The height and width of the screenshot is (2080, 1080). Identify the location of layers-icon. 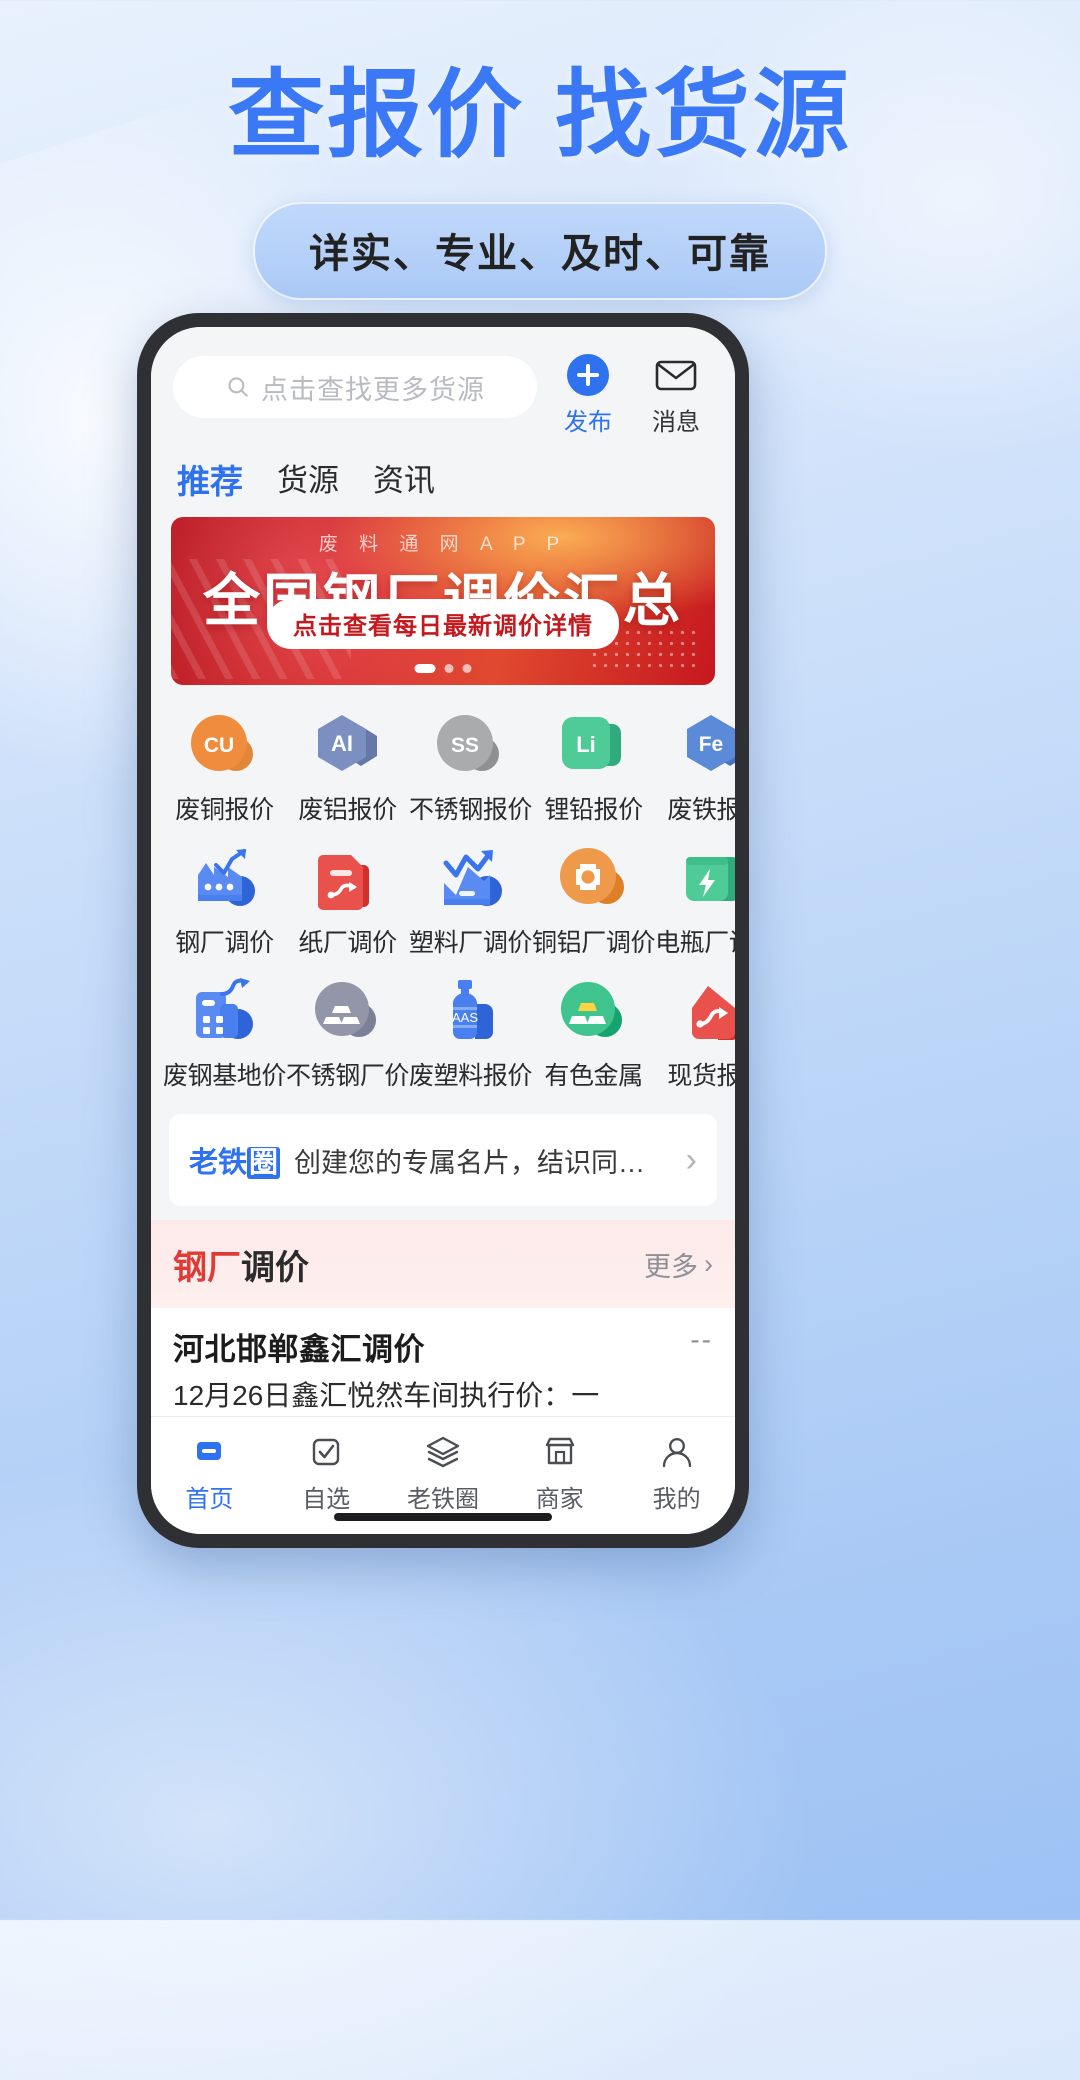
(443, 1452).